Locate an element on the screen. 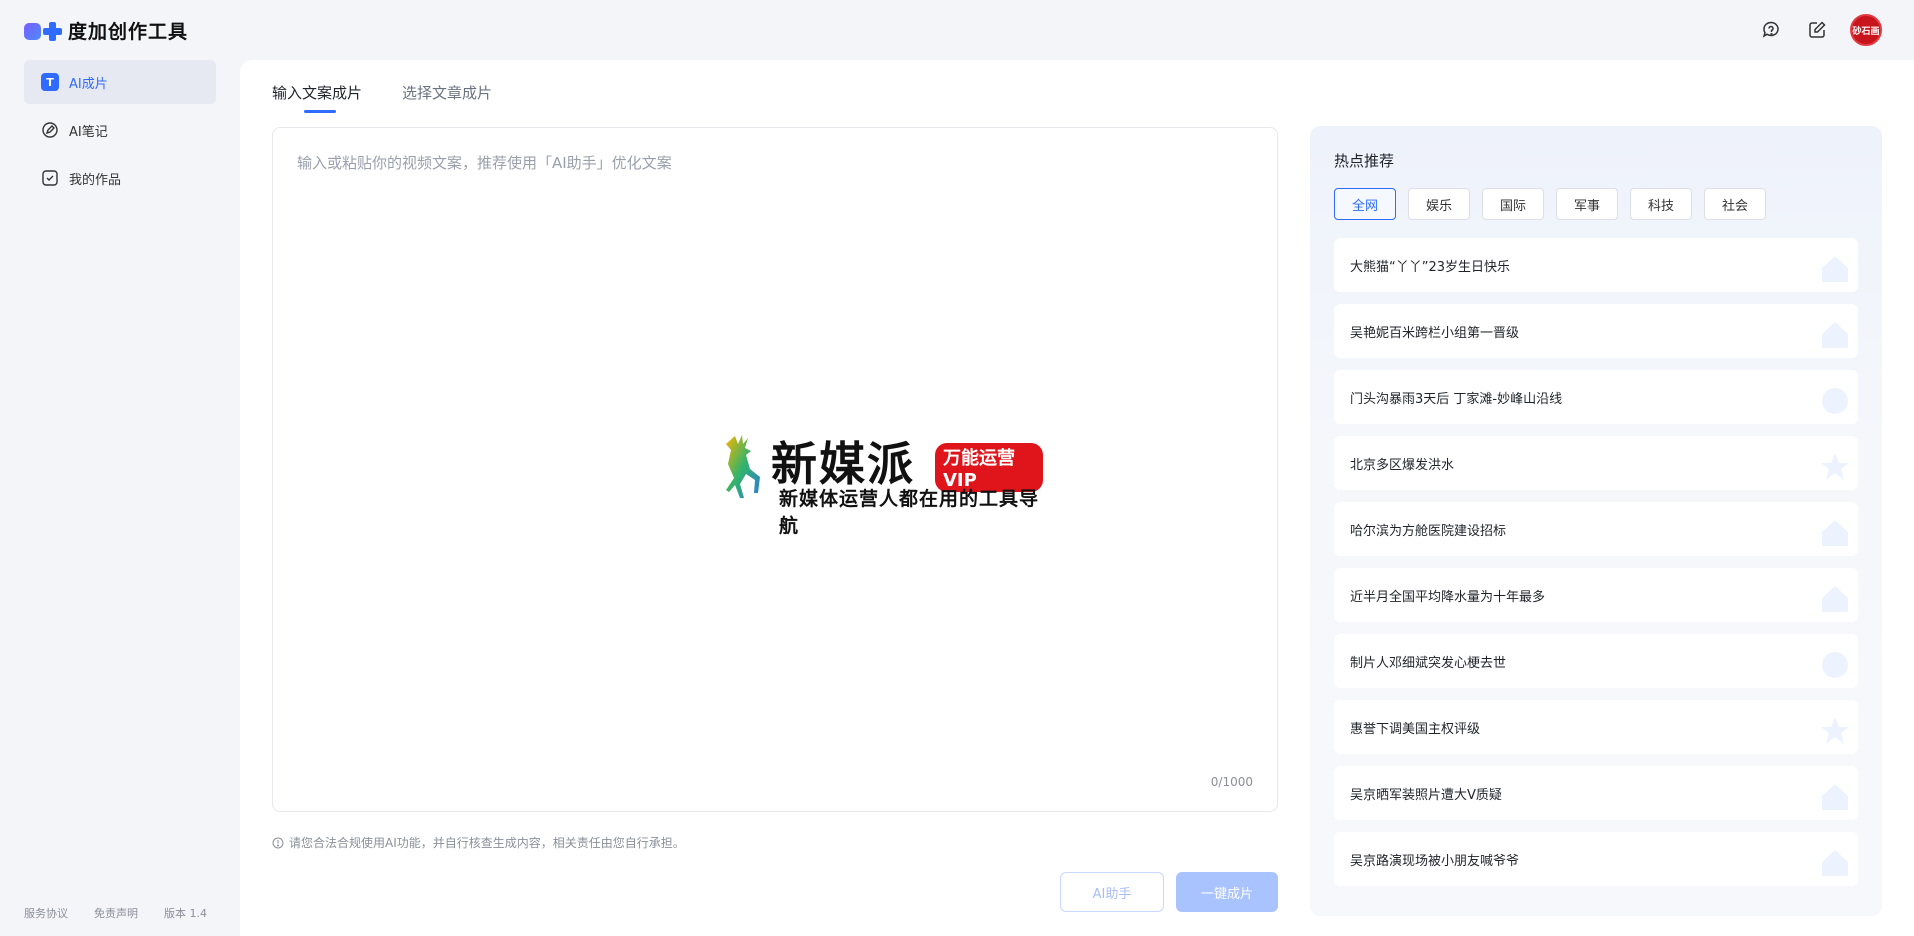 The image size is (1914, 936). sidebar-item-ai-video: T AI成片 is located at coordinates (120, 82).